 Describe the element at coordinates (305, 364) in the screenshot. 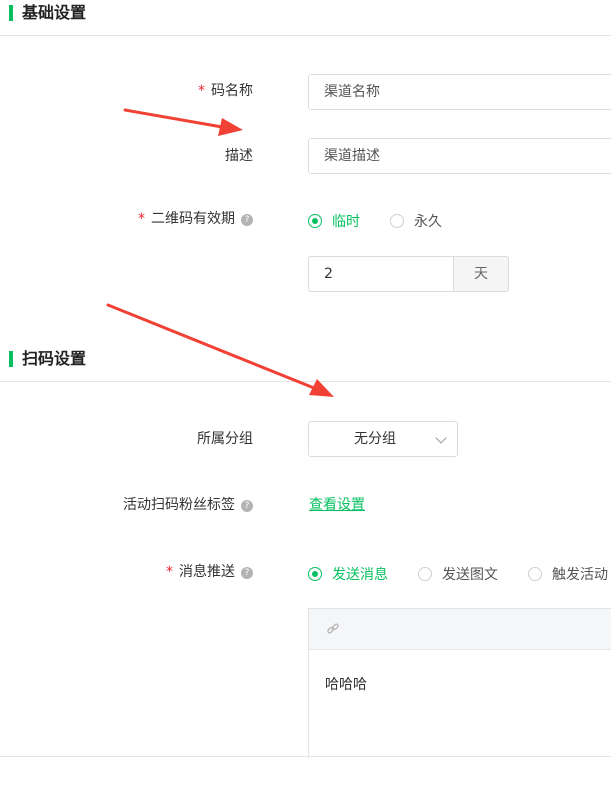

I see `scan-settings-header: 扫码设置` at that location.